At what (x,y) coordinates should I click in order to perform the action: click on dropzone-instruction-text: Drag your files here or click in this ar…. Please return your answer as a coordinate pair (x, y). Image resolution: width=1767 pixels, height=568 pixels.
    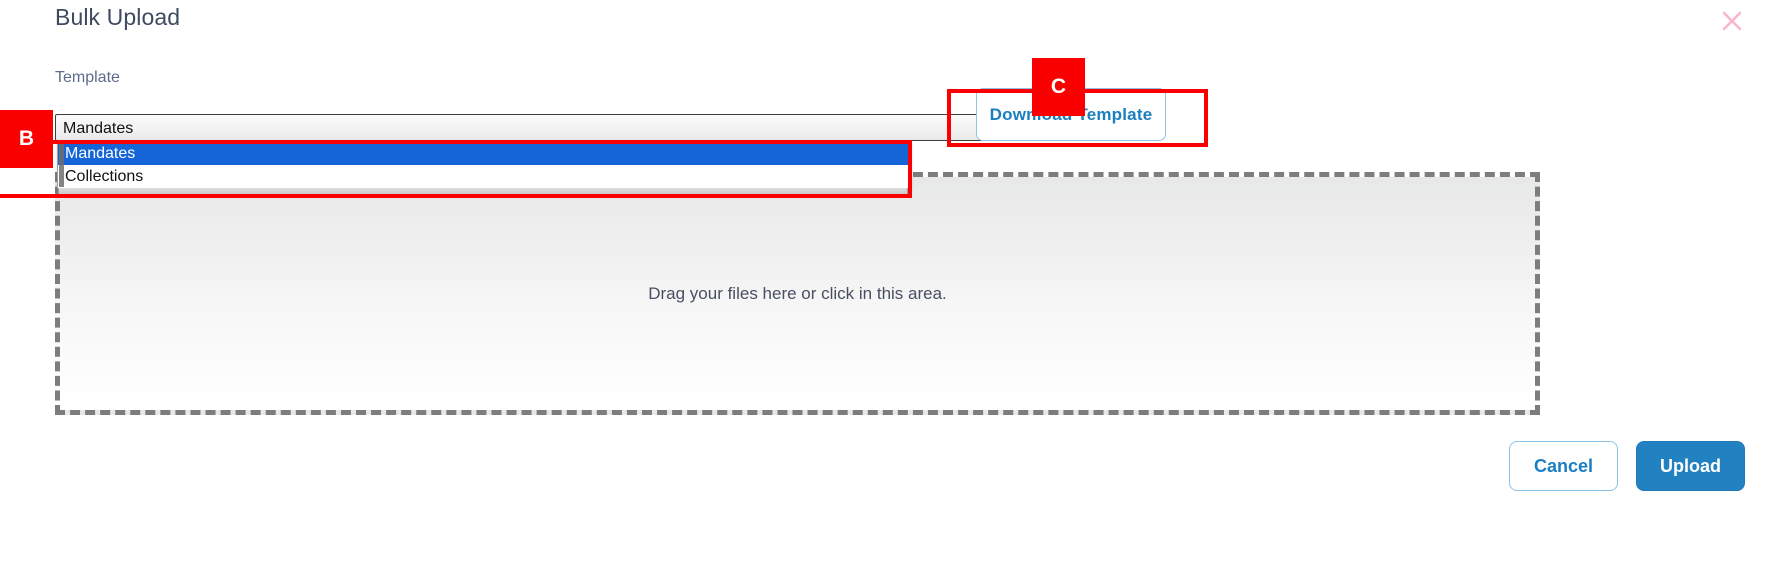
    Looking at the image, I should click on (797, 293).